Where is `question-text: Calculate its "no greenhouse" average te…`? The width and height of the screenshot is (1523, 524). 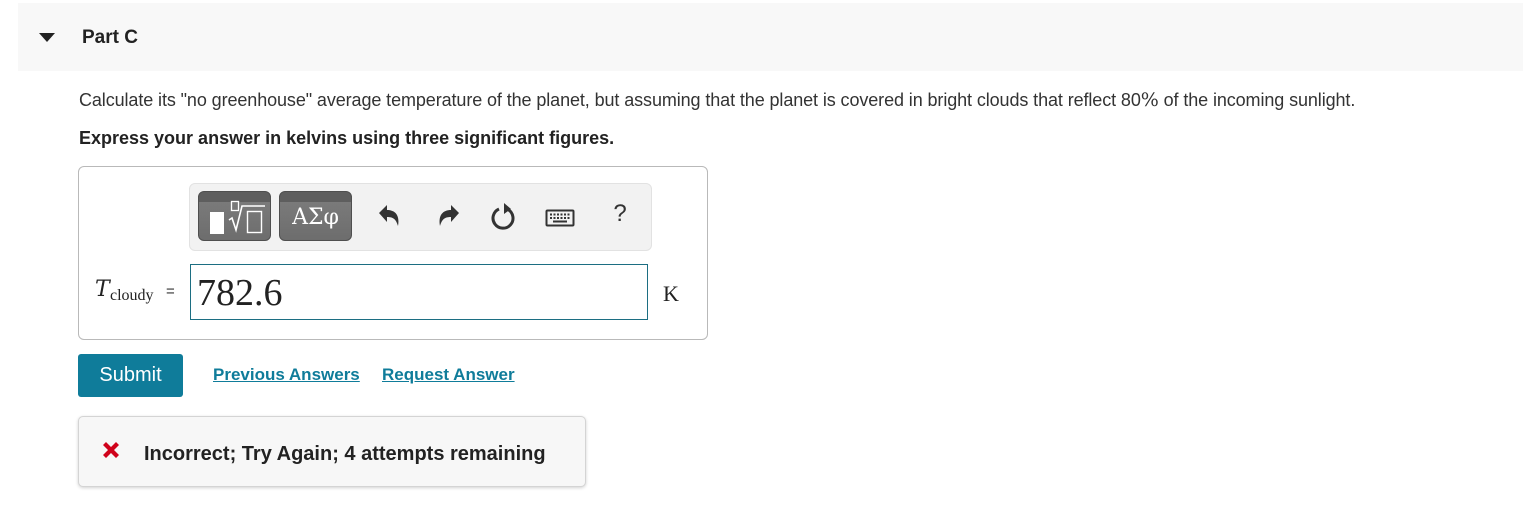 question-text: Calculate its "no greenhouse" average te… is located at coordinates (717, 100).